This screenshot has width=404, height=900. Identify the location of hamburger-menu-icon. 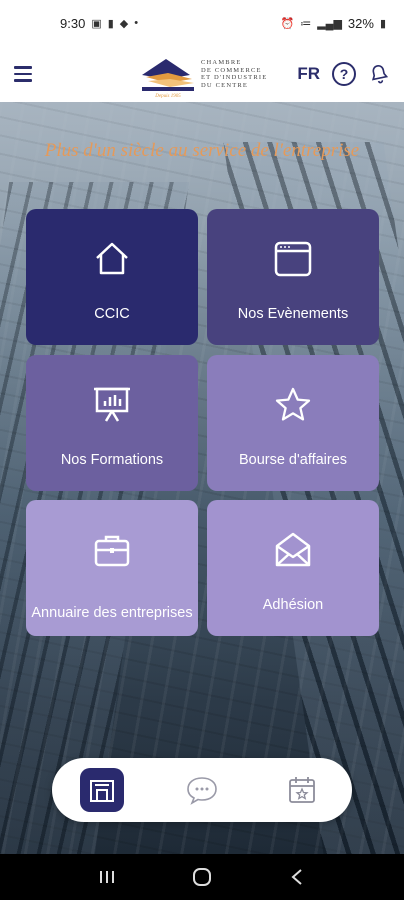
(26, 74).